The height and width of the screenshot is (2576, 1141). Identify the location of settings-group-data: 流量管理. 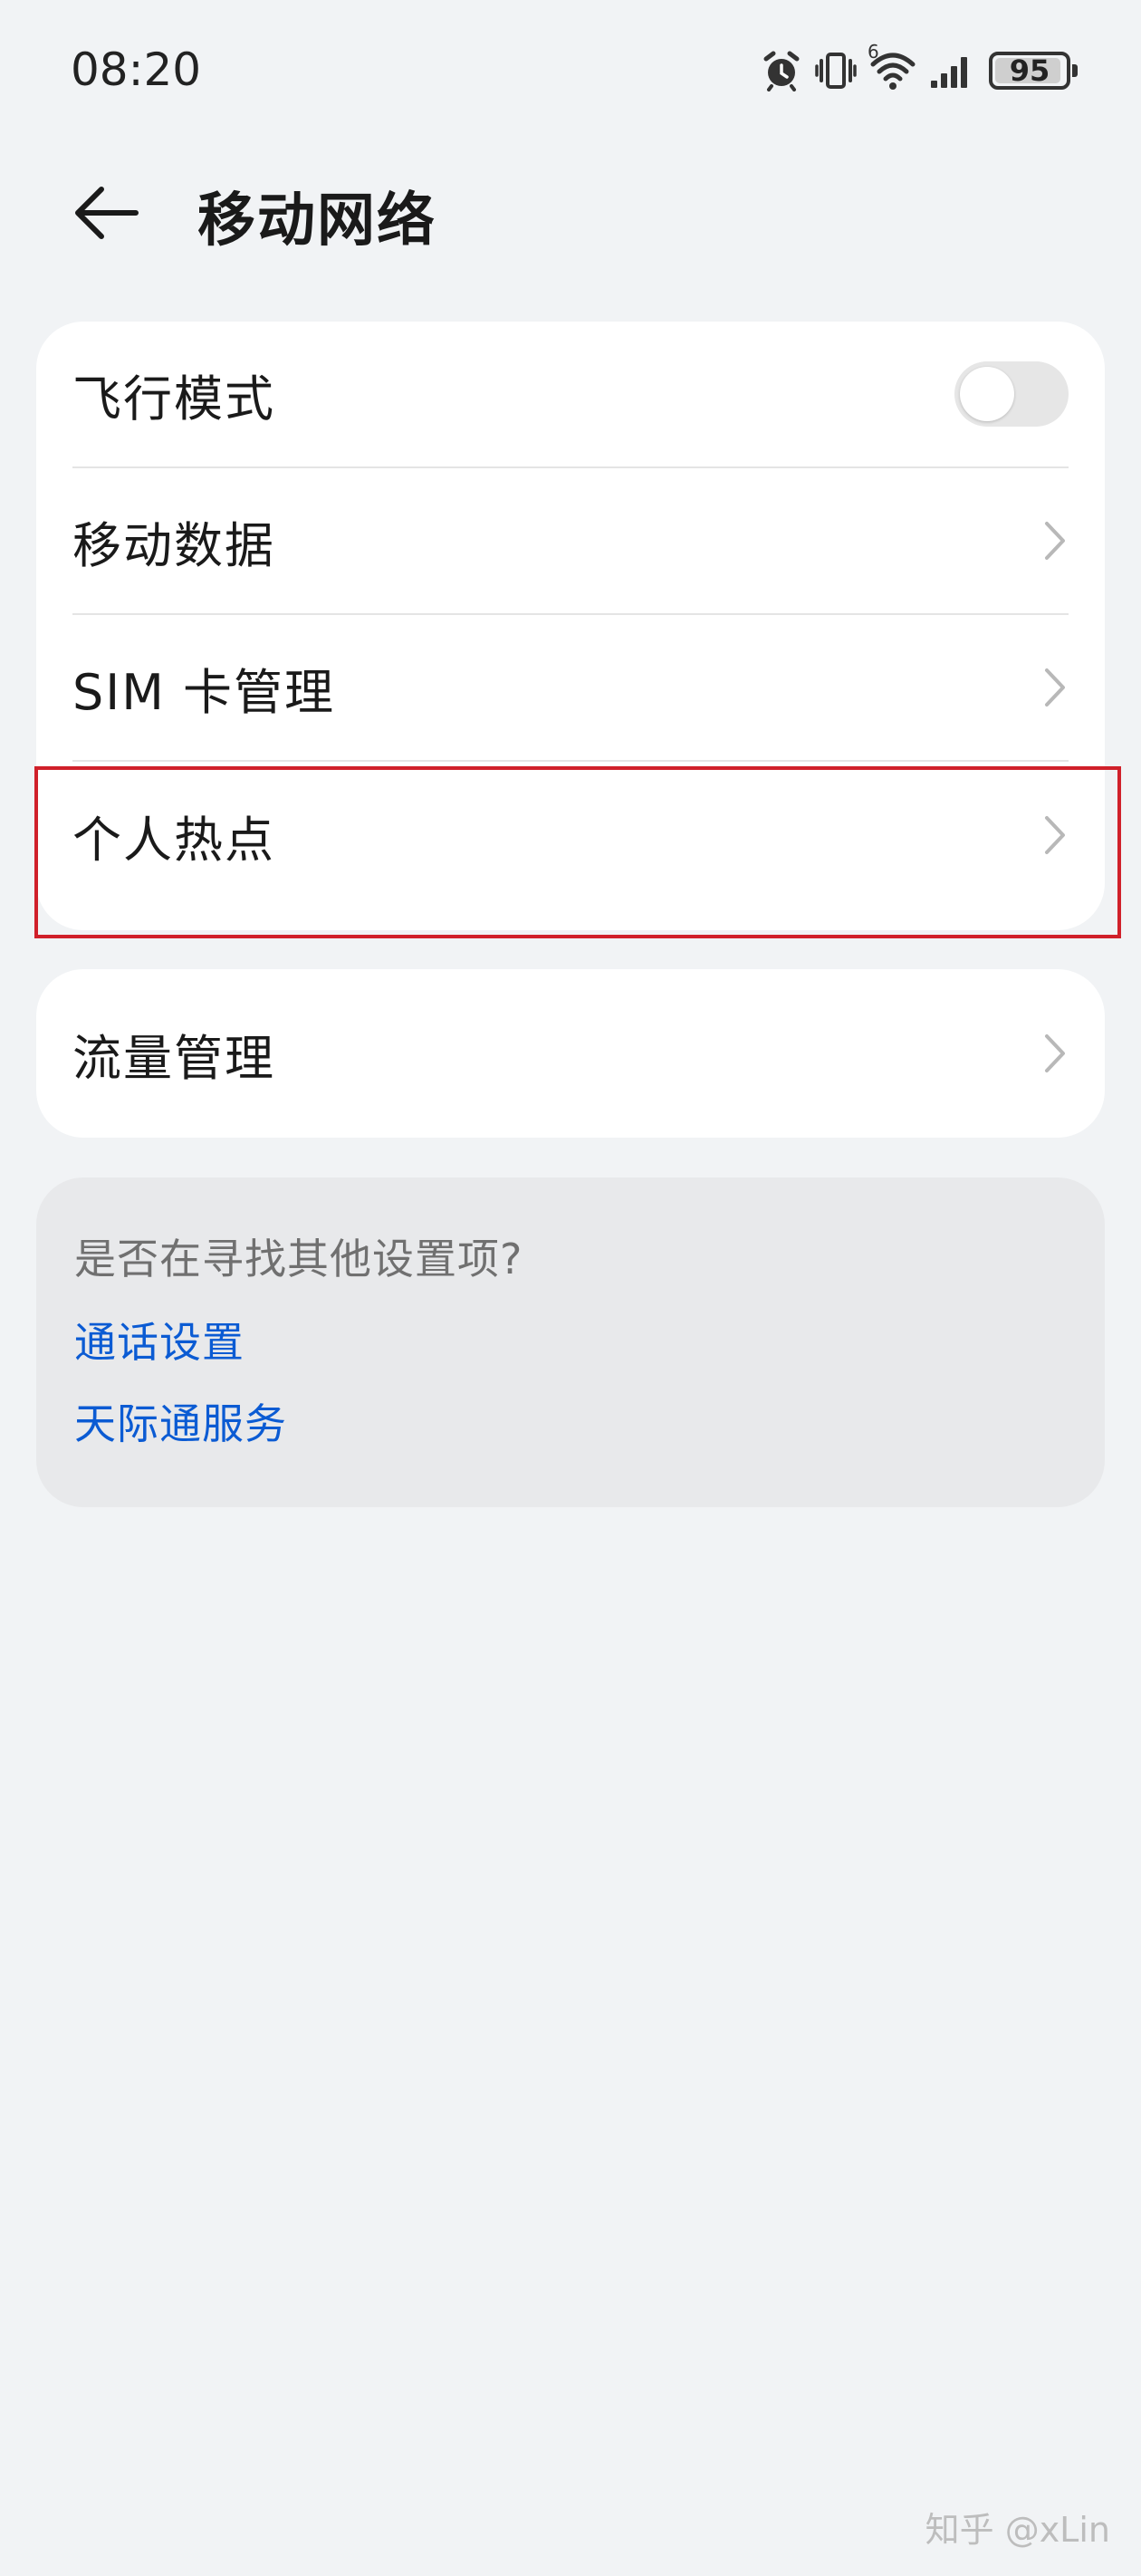
(570, 1053).